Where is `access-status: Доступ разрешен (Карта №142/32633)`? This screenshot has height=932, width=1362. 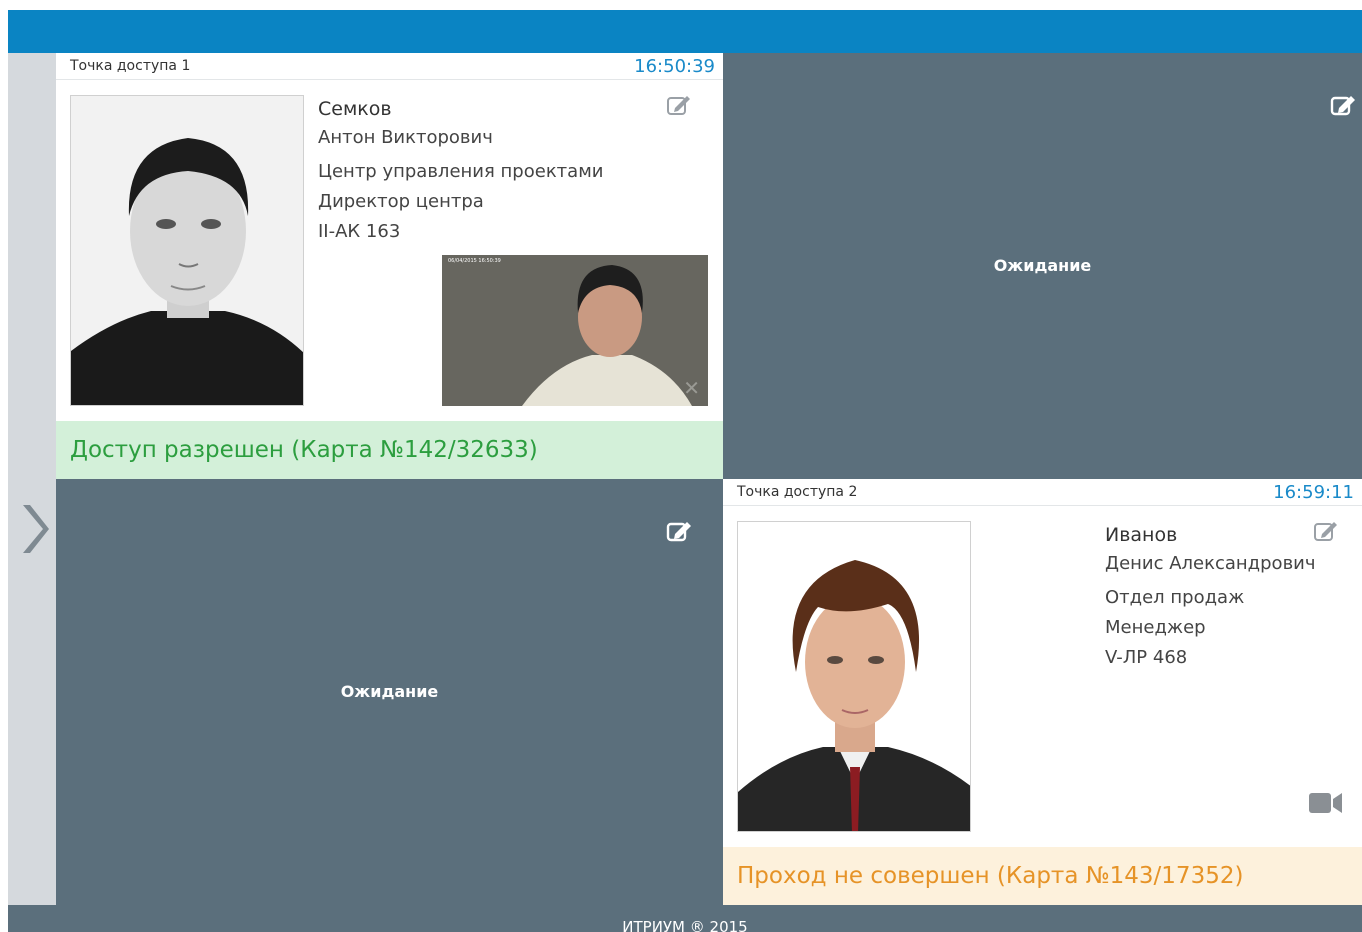
access-status: Доступ разрешен (Карта №142/32633) is located at coordinates (389, 450).